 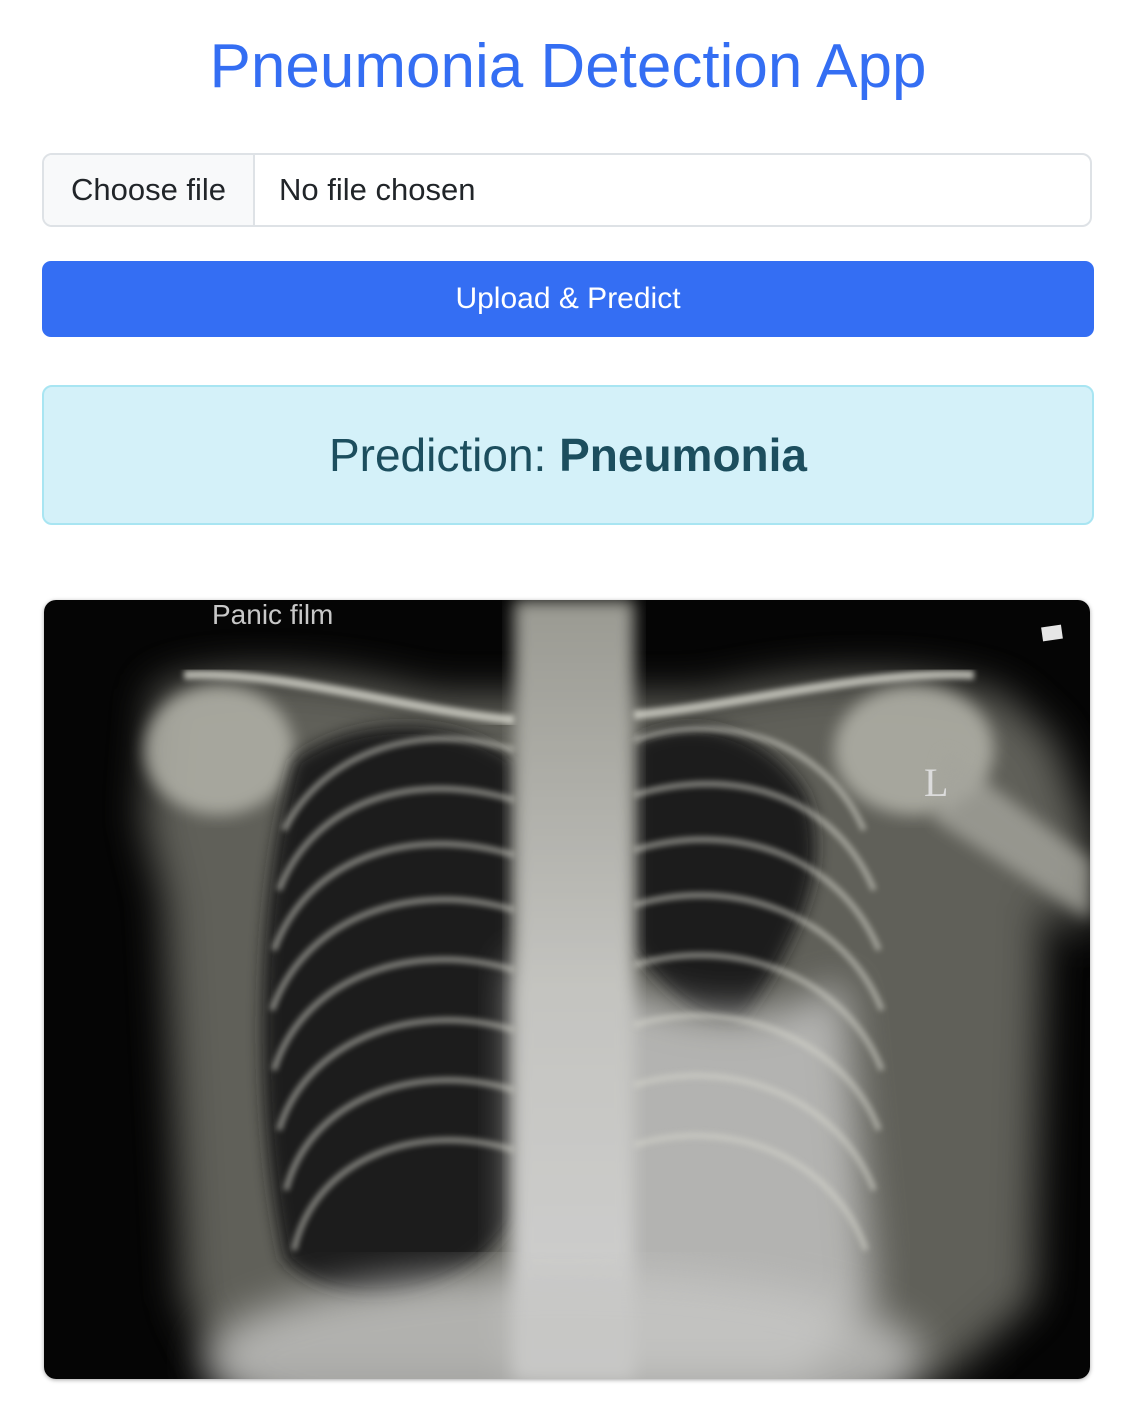 What do you see at coordinates (568, 299) in the screenshot?
I see `upload-predict-button: Upload & Predict` at bounding box center [568, 299].